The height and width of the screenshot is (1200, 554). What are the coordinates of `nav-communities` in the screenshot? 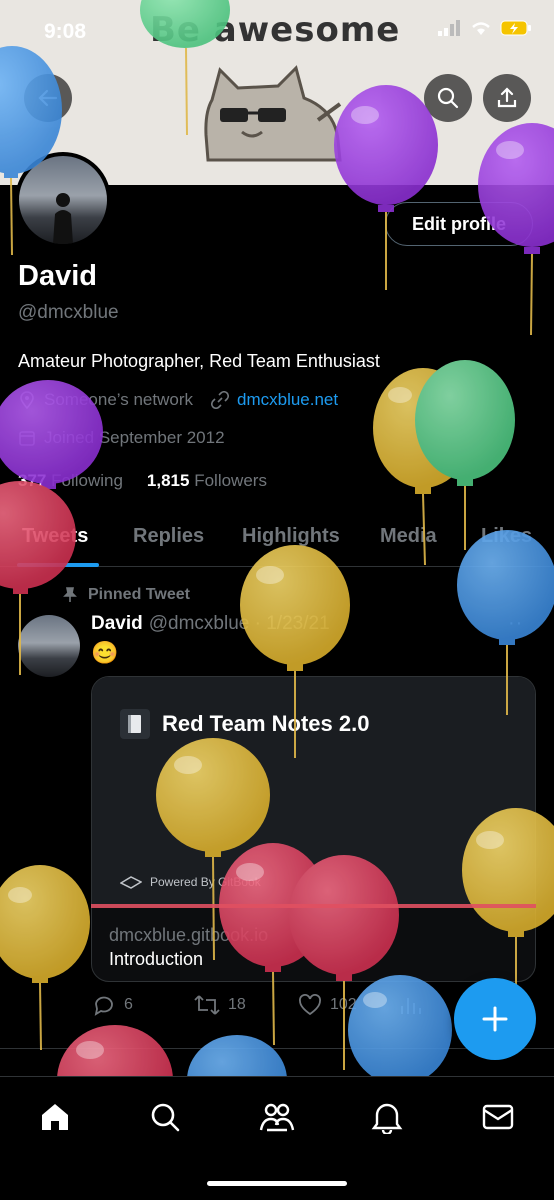 It's located at (277, 1117).